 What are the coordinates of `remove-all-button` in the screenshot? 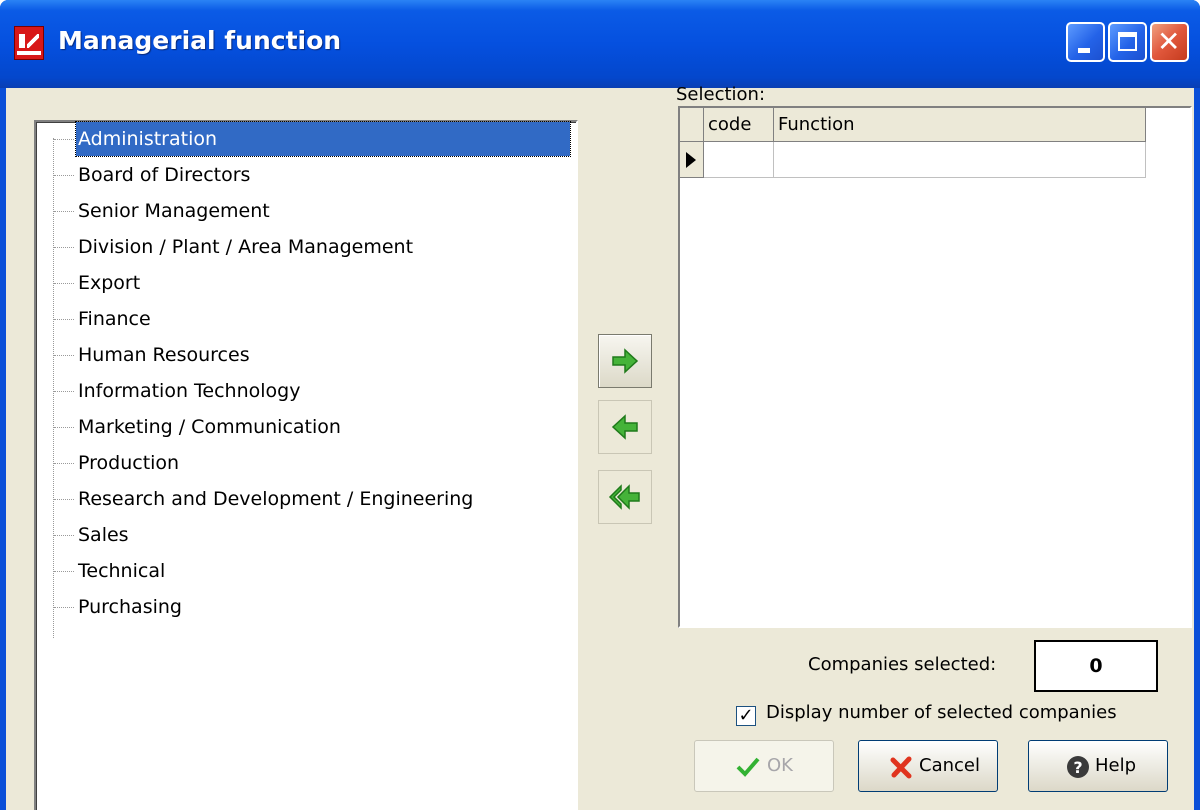 It's located at (625, 497).